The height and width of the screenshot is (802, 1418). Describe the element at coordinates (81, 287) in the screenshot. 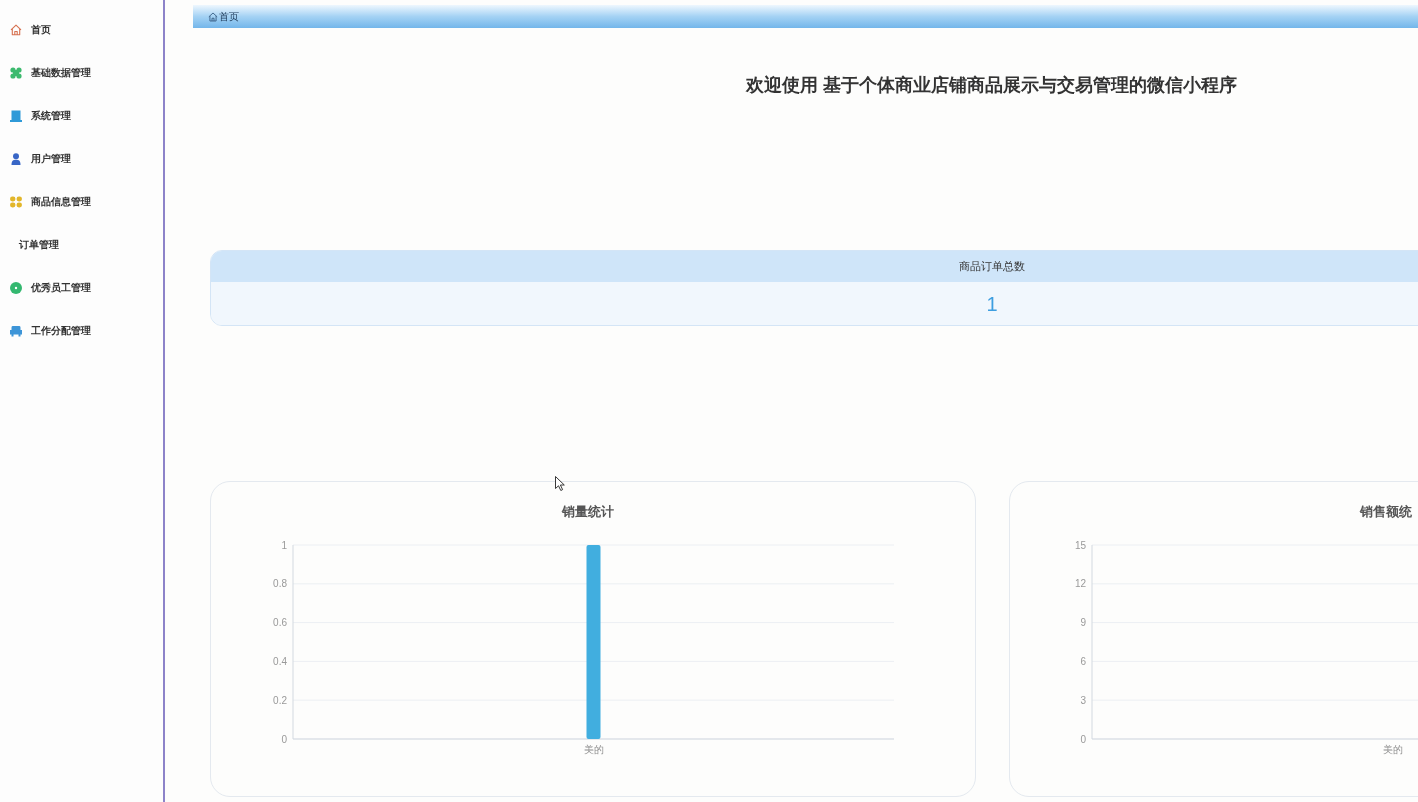

I see `sidebar-item: 优秀员工管理` at that location.